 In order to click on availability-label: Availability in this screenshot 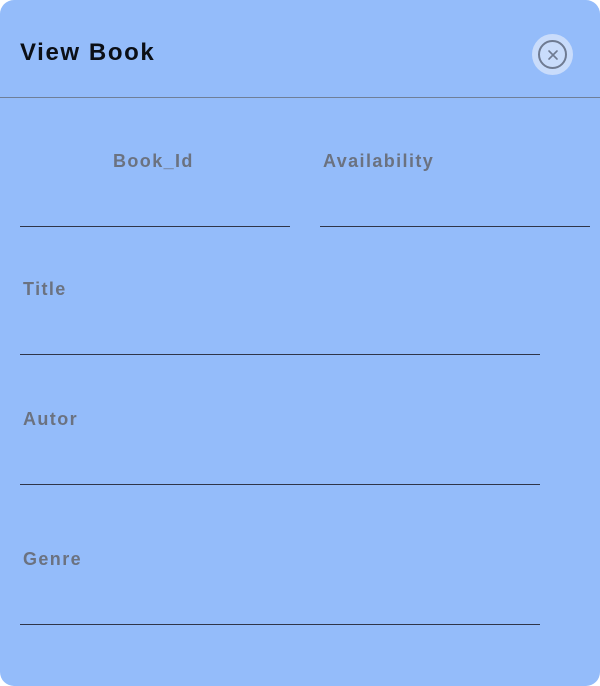, I will do `click(379, 161)`.